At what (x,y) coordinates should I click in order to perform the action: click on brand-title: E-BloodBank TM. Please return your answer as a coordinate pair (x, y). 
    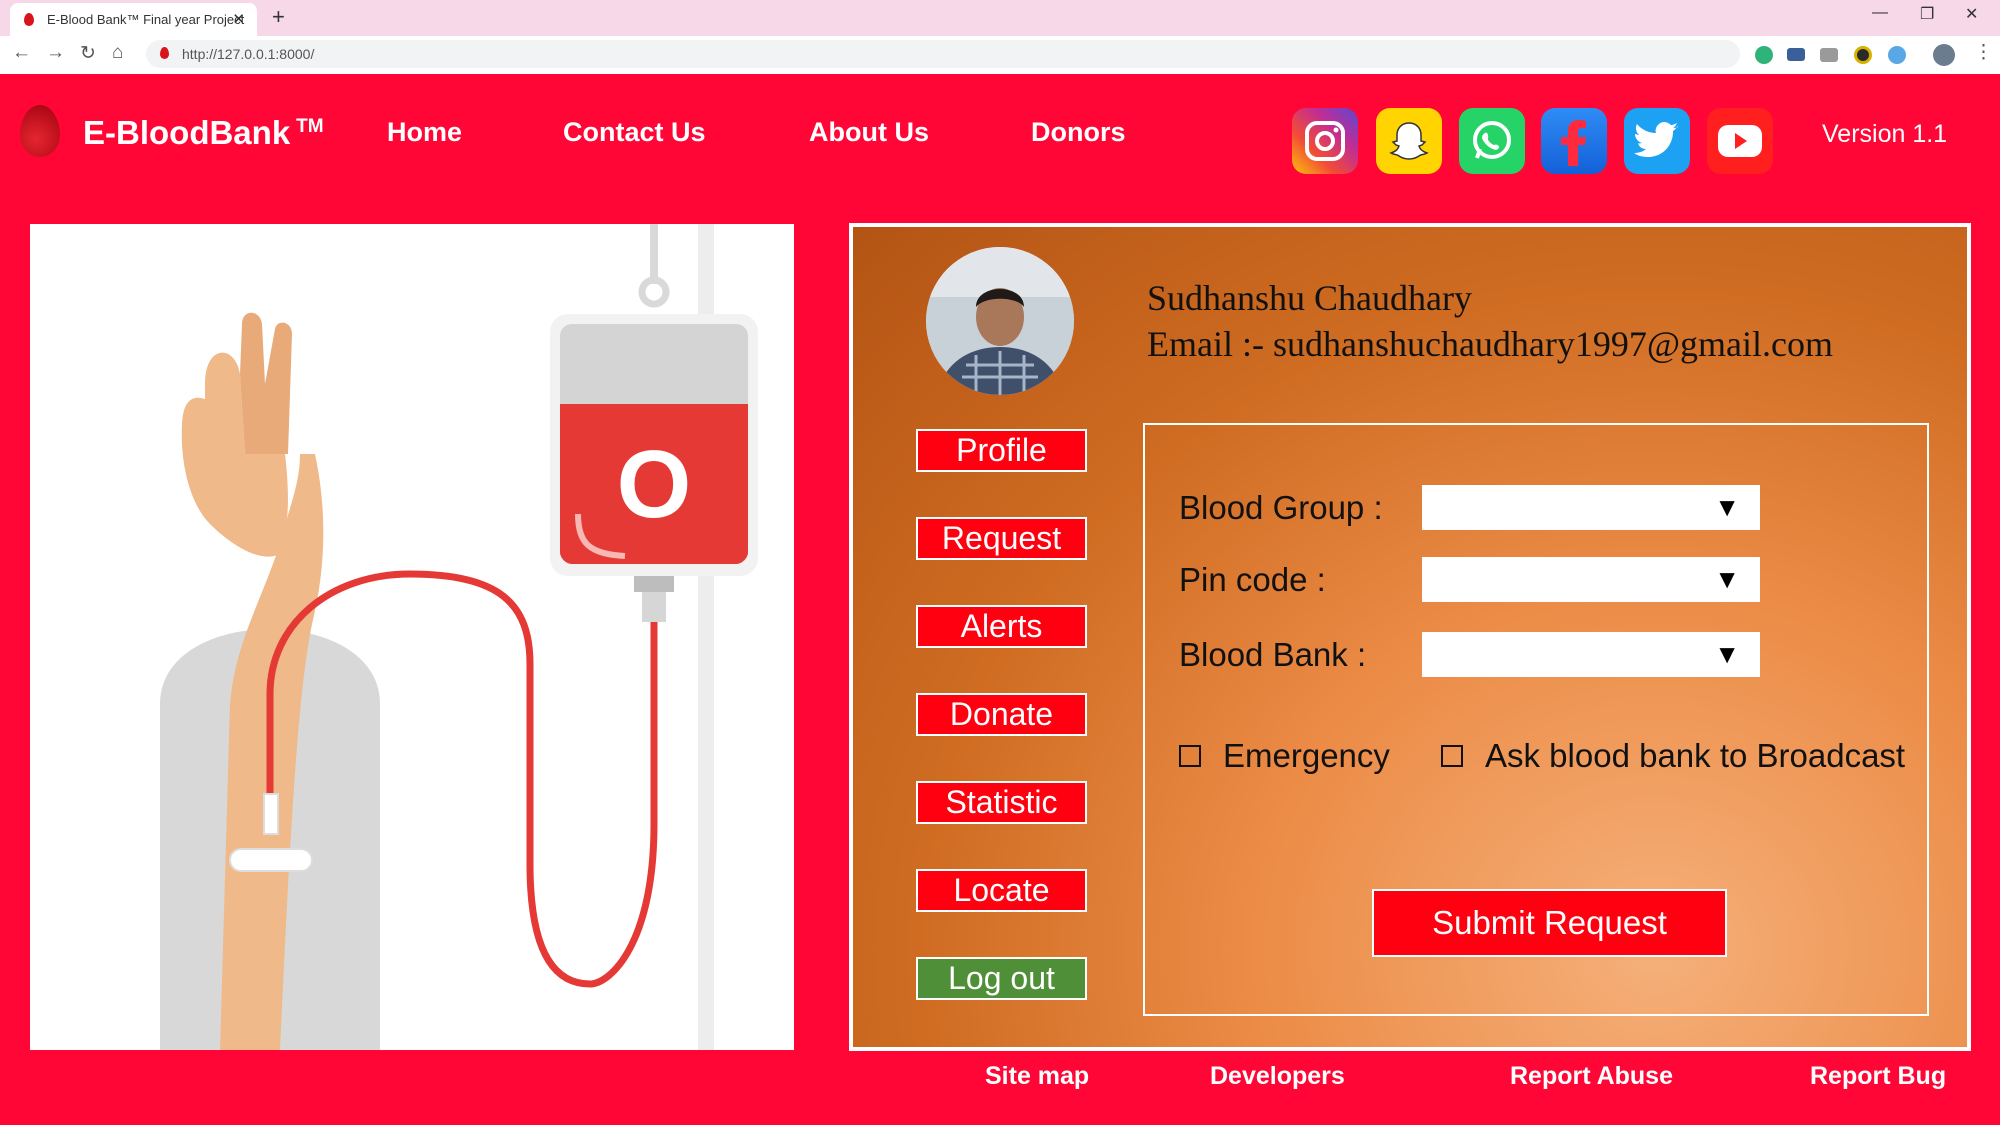
    Looking at the image, I should click on (203, 133).